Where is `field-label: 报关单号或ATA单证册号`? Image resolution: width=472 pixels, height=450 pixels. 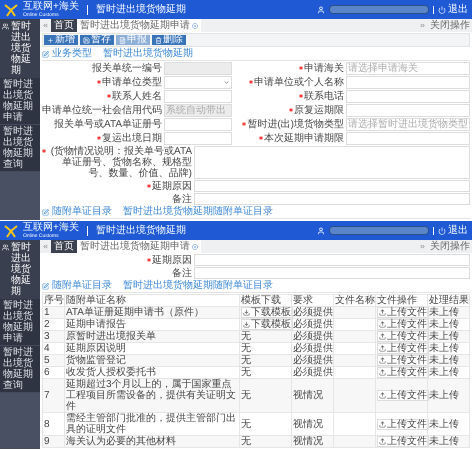 field-label: 报关单号或ATA单证册号 is located at coordinates (108, 124).